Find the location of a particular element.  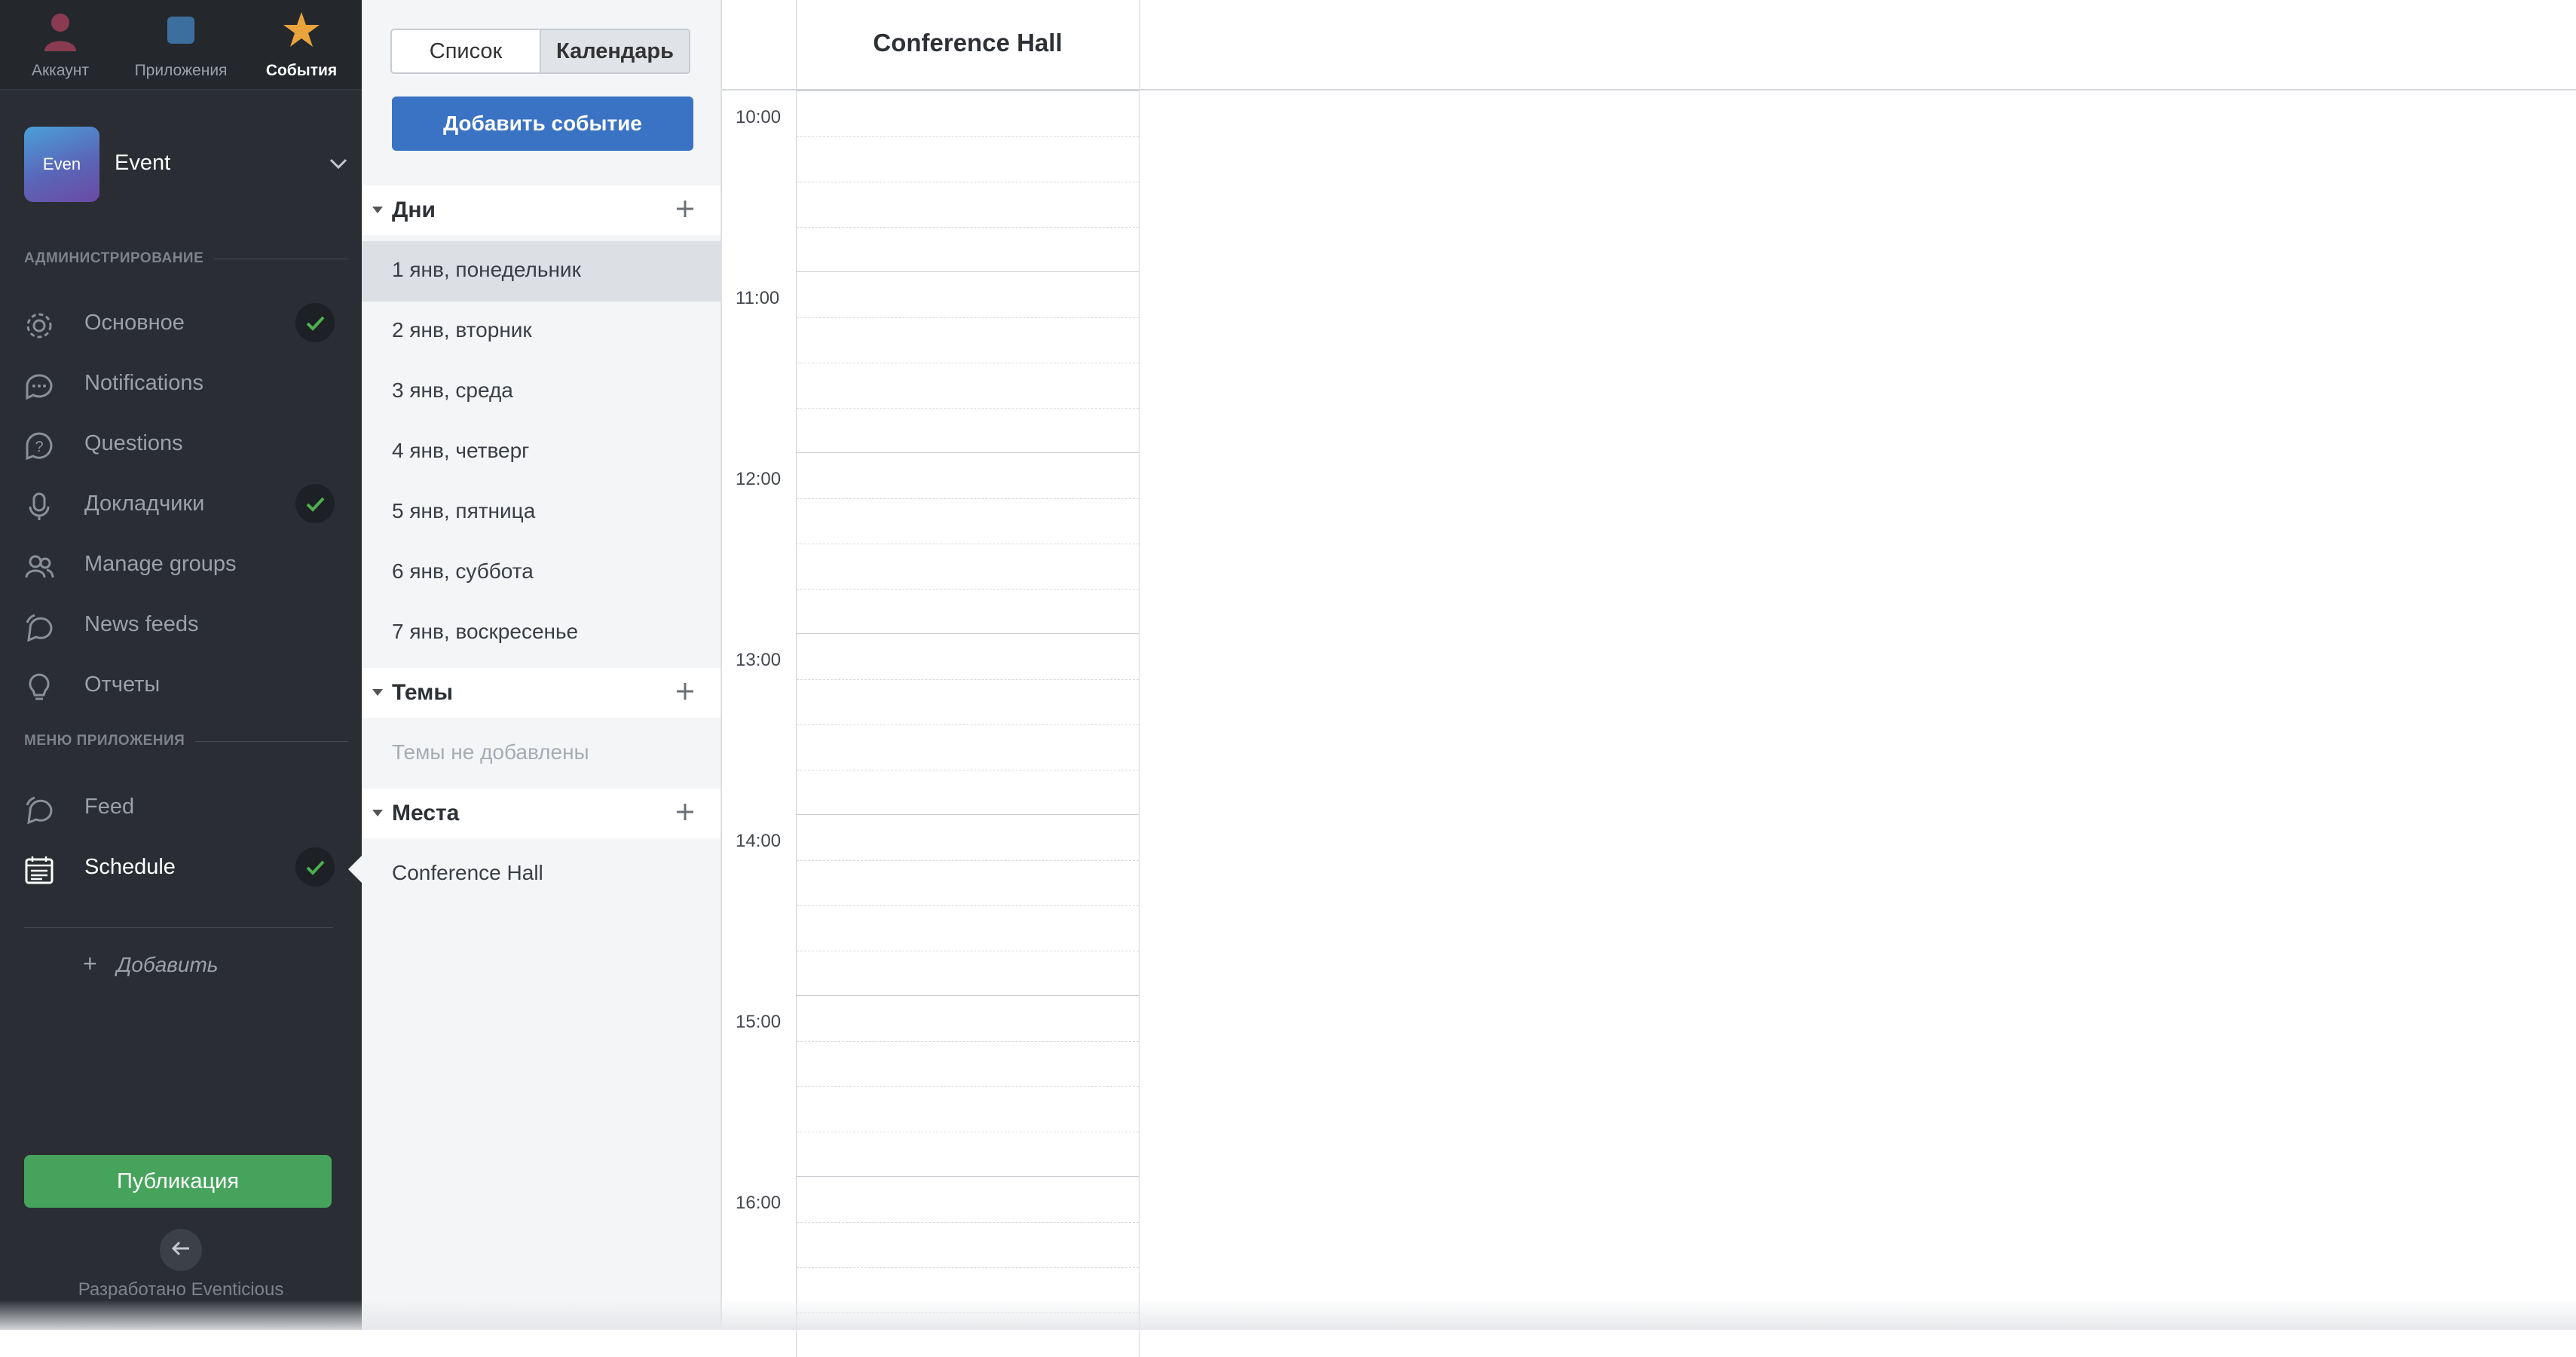

question-icon: ? is located at coordinates (39, 446).